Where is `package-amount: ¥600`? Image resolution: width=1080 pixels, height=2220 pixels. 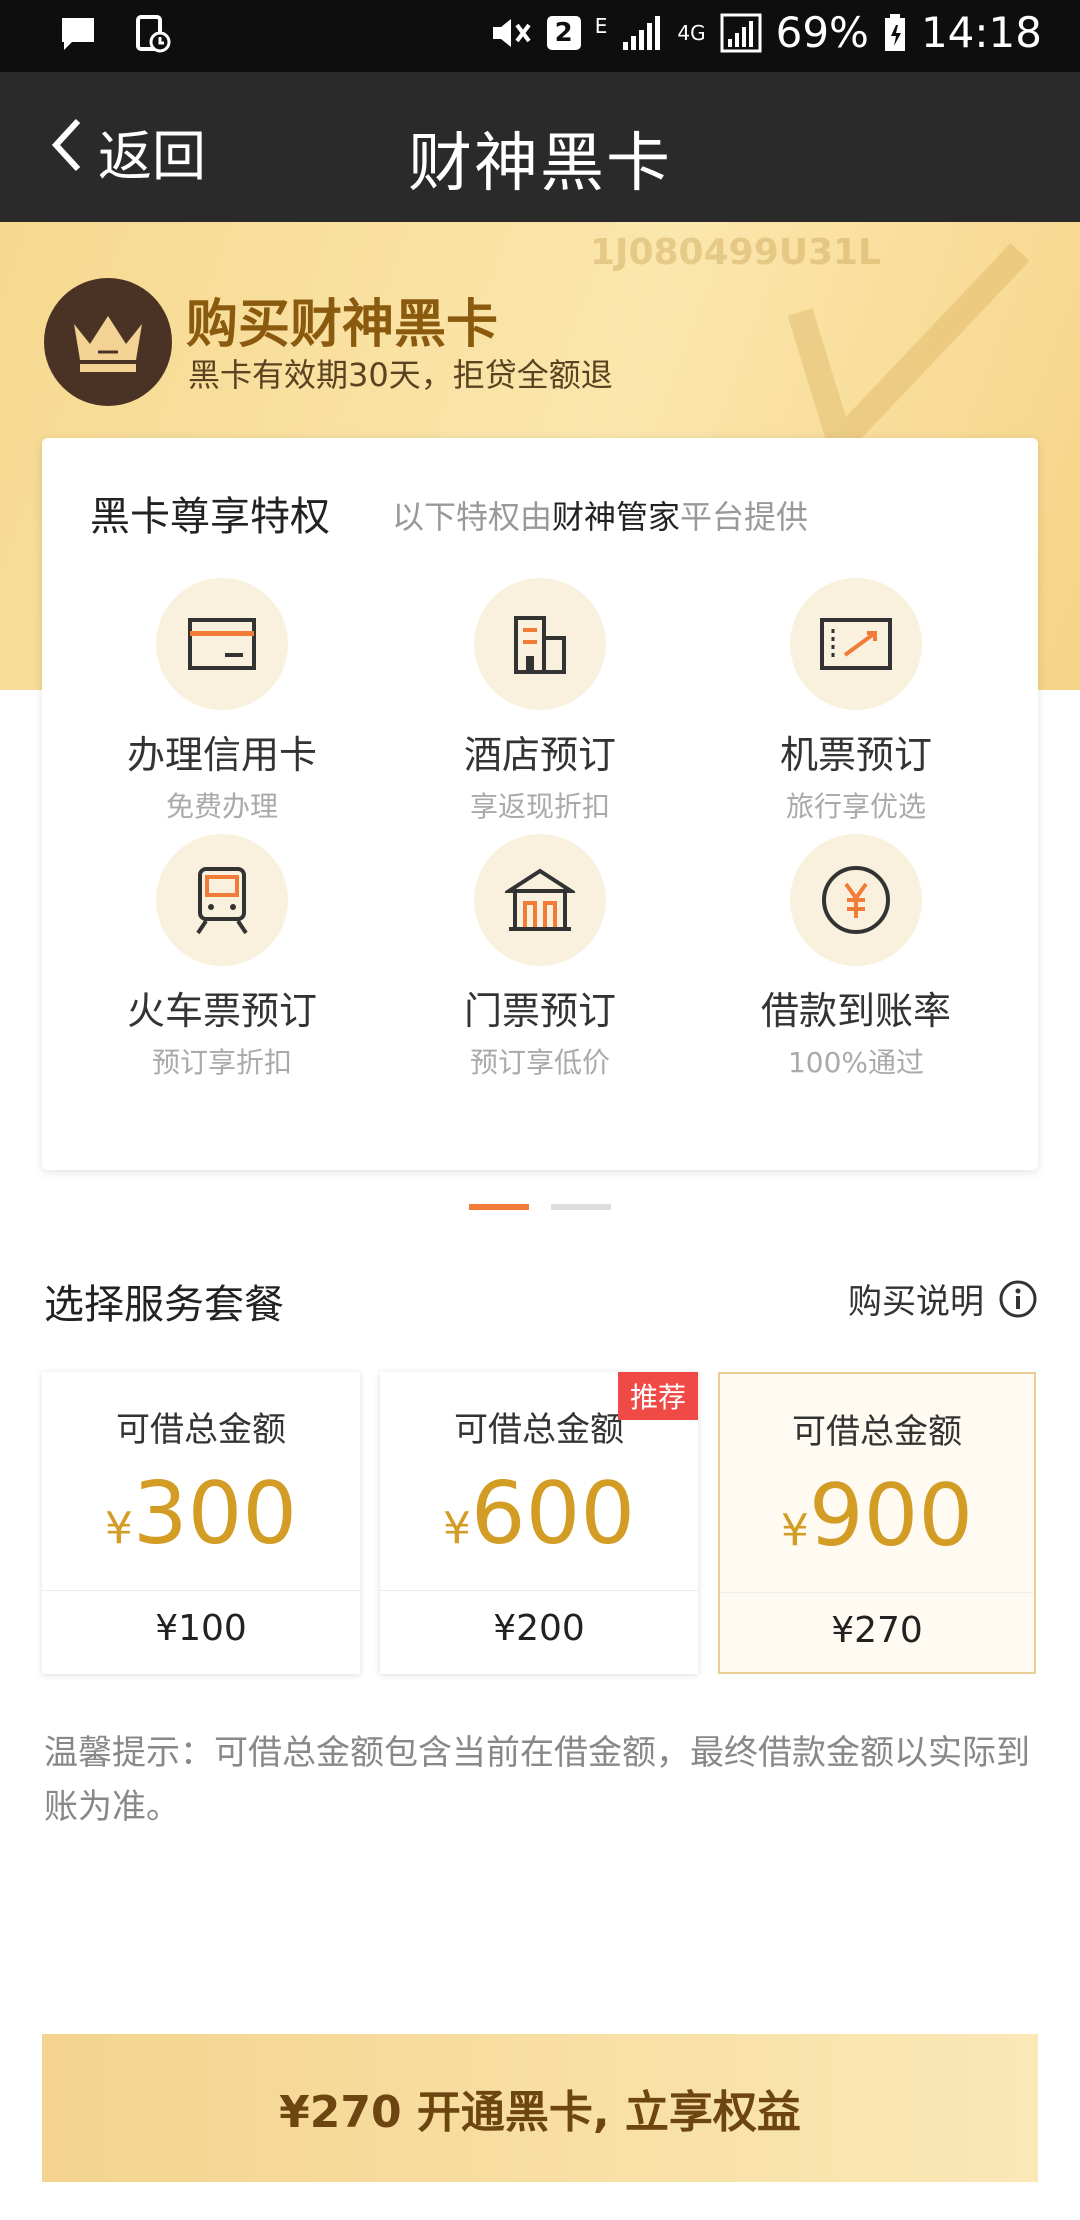 package-amount: ¥600 is located at coordinates (539, 1514).